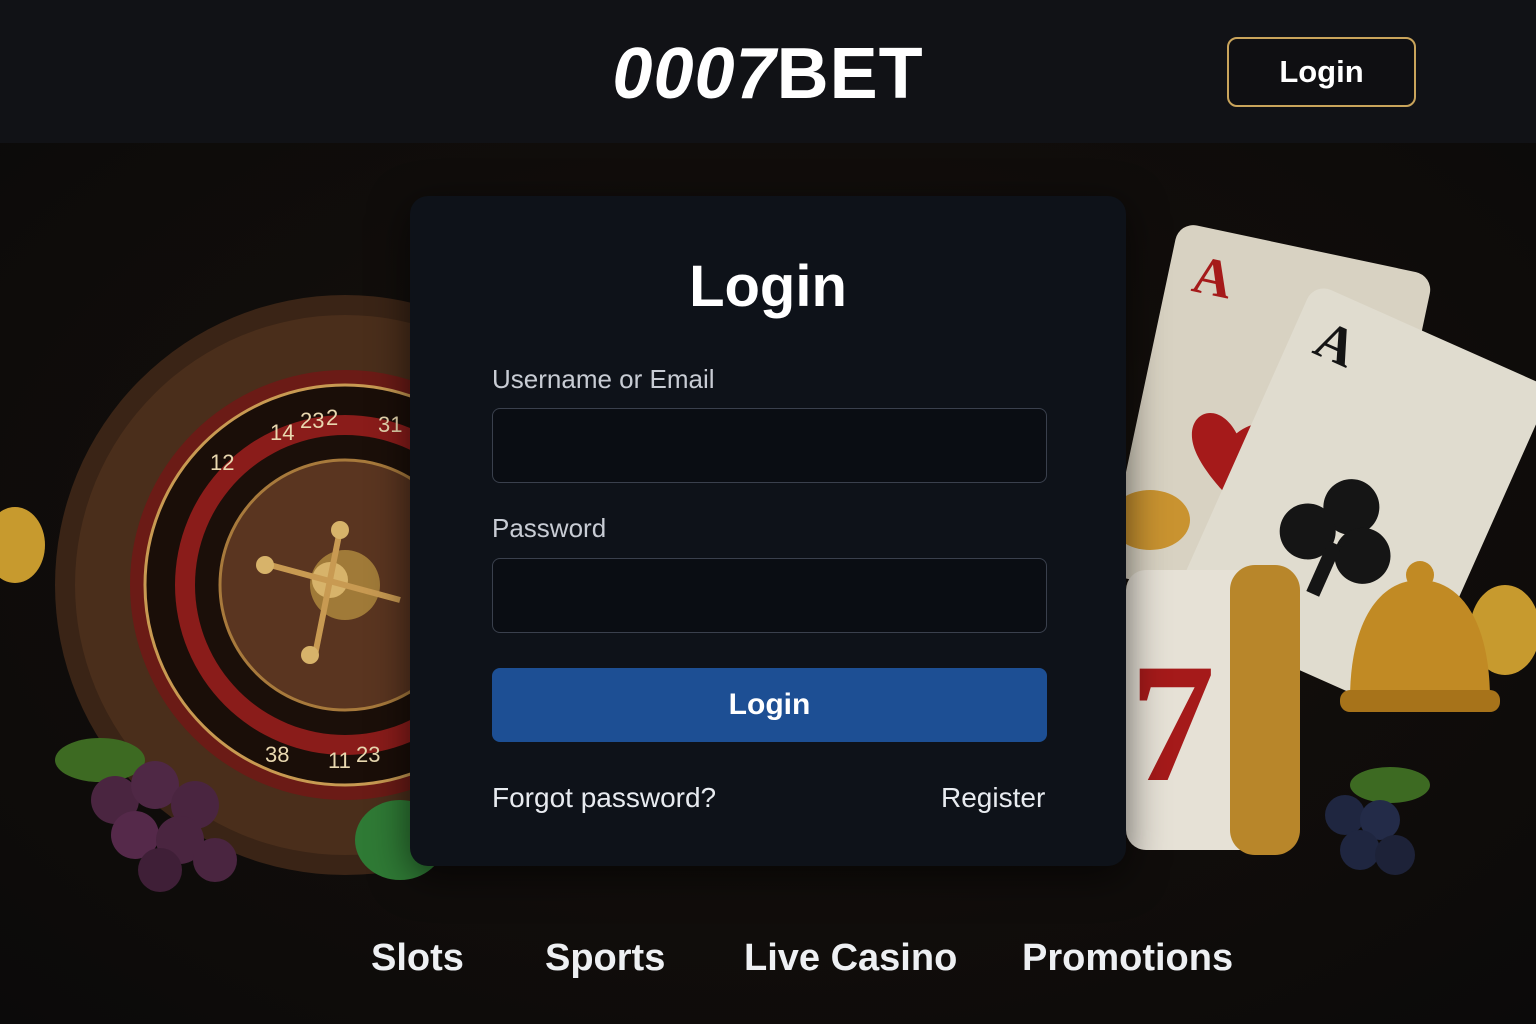 This screenshot has width=1536, height=1024. What do you see at coordinates (1127, 958) in the screenshot?
I see `nav-item-promotions: Promotions` at bounding box center [1127, 958].